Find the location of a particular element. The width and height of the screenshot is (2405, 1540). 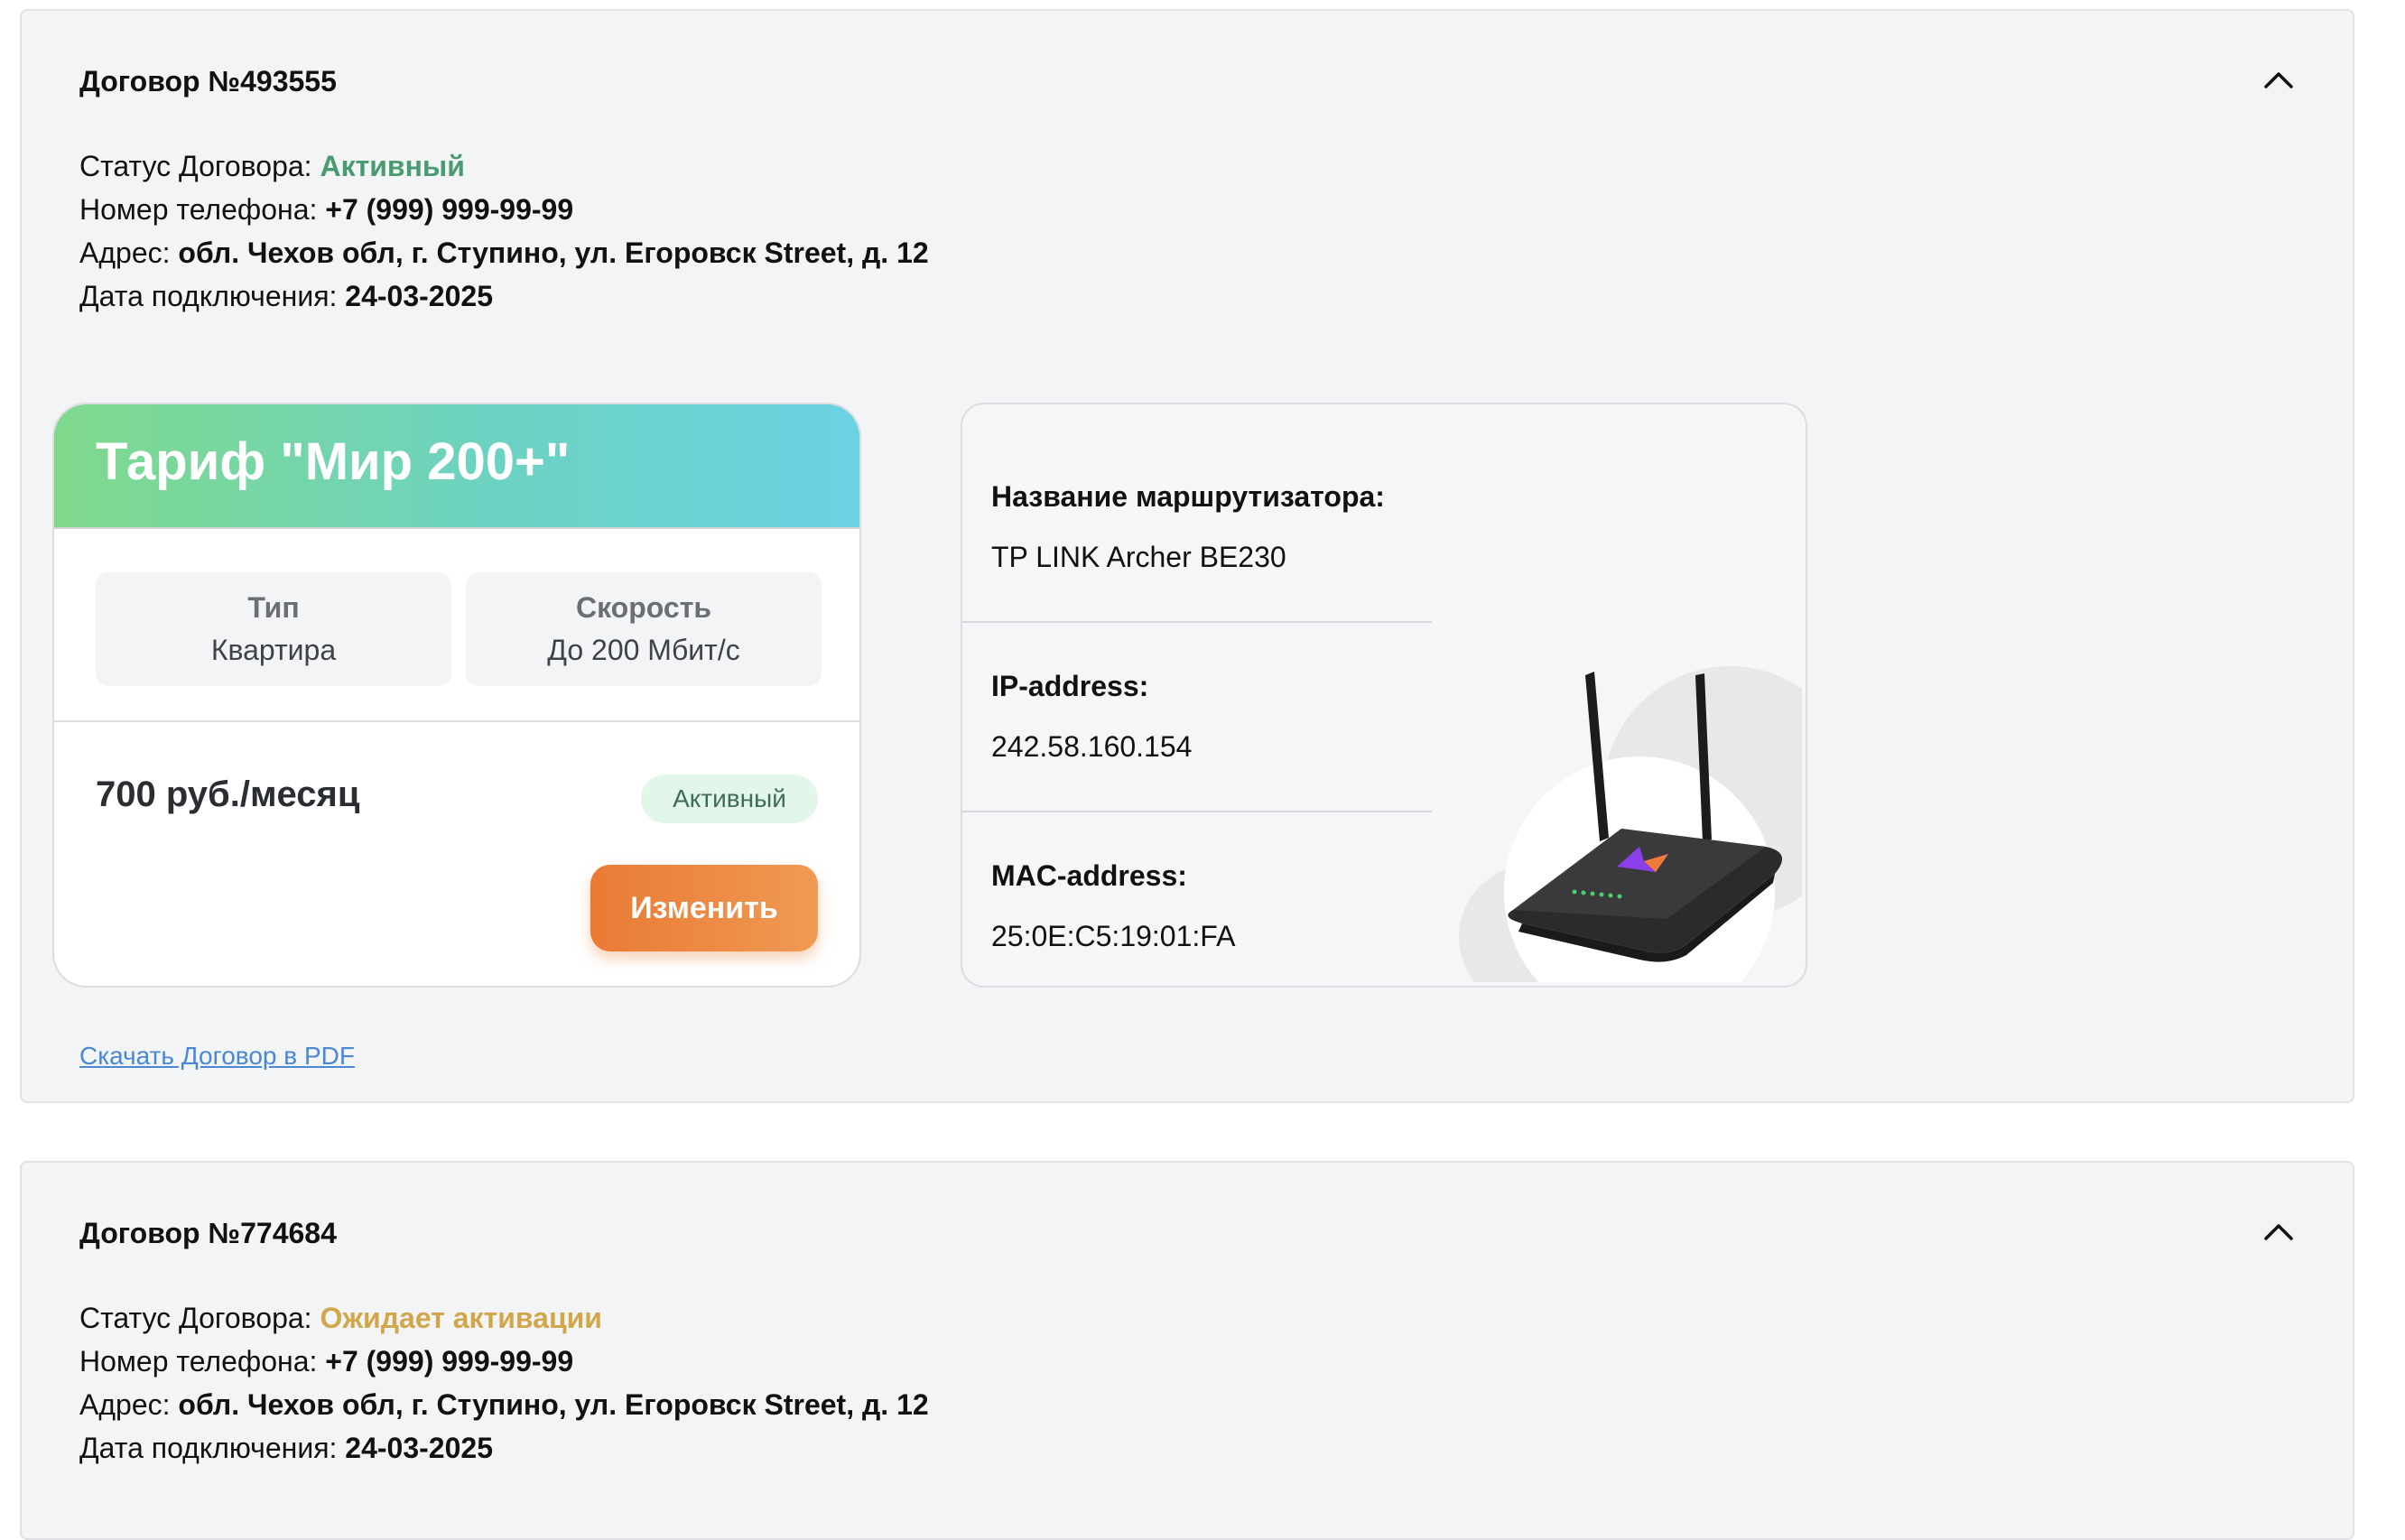

tariff-status-badge: Активный is located at coordinates (729, 799).